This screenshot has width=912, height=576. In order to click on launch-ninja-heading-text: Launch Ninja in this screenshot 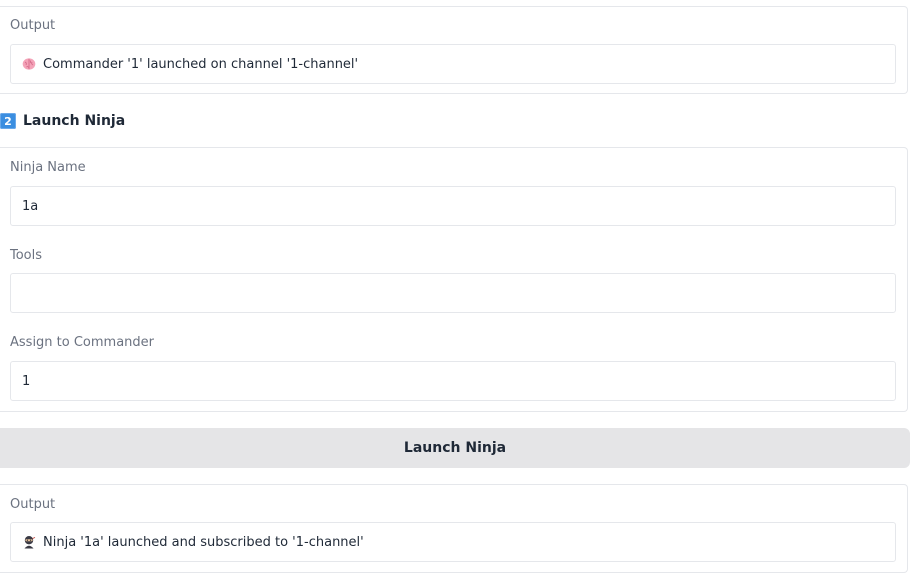, I will do `click(74, 121)`.